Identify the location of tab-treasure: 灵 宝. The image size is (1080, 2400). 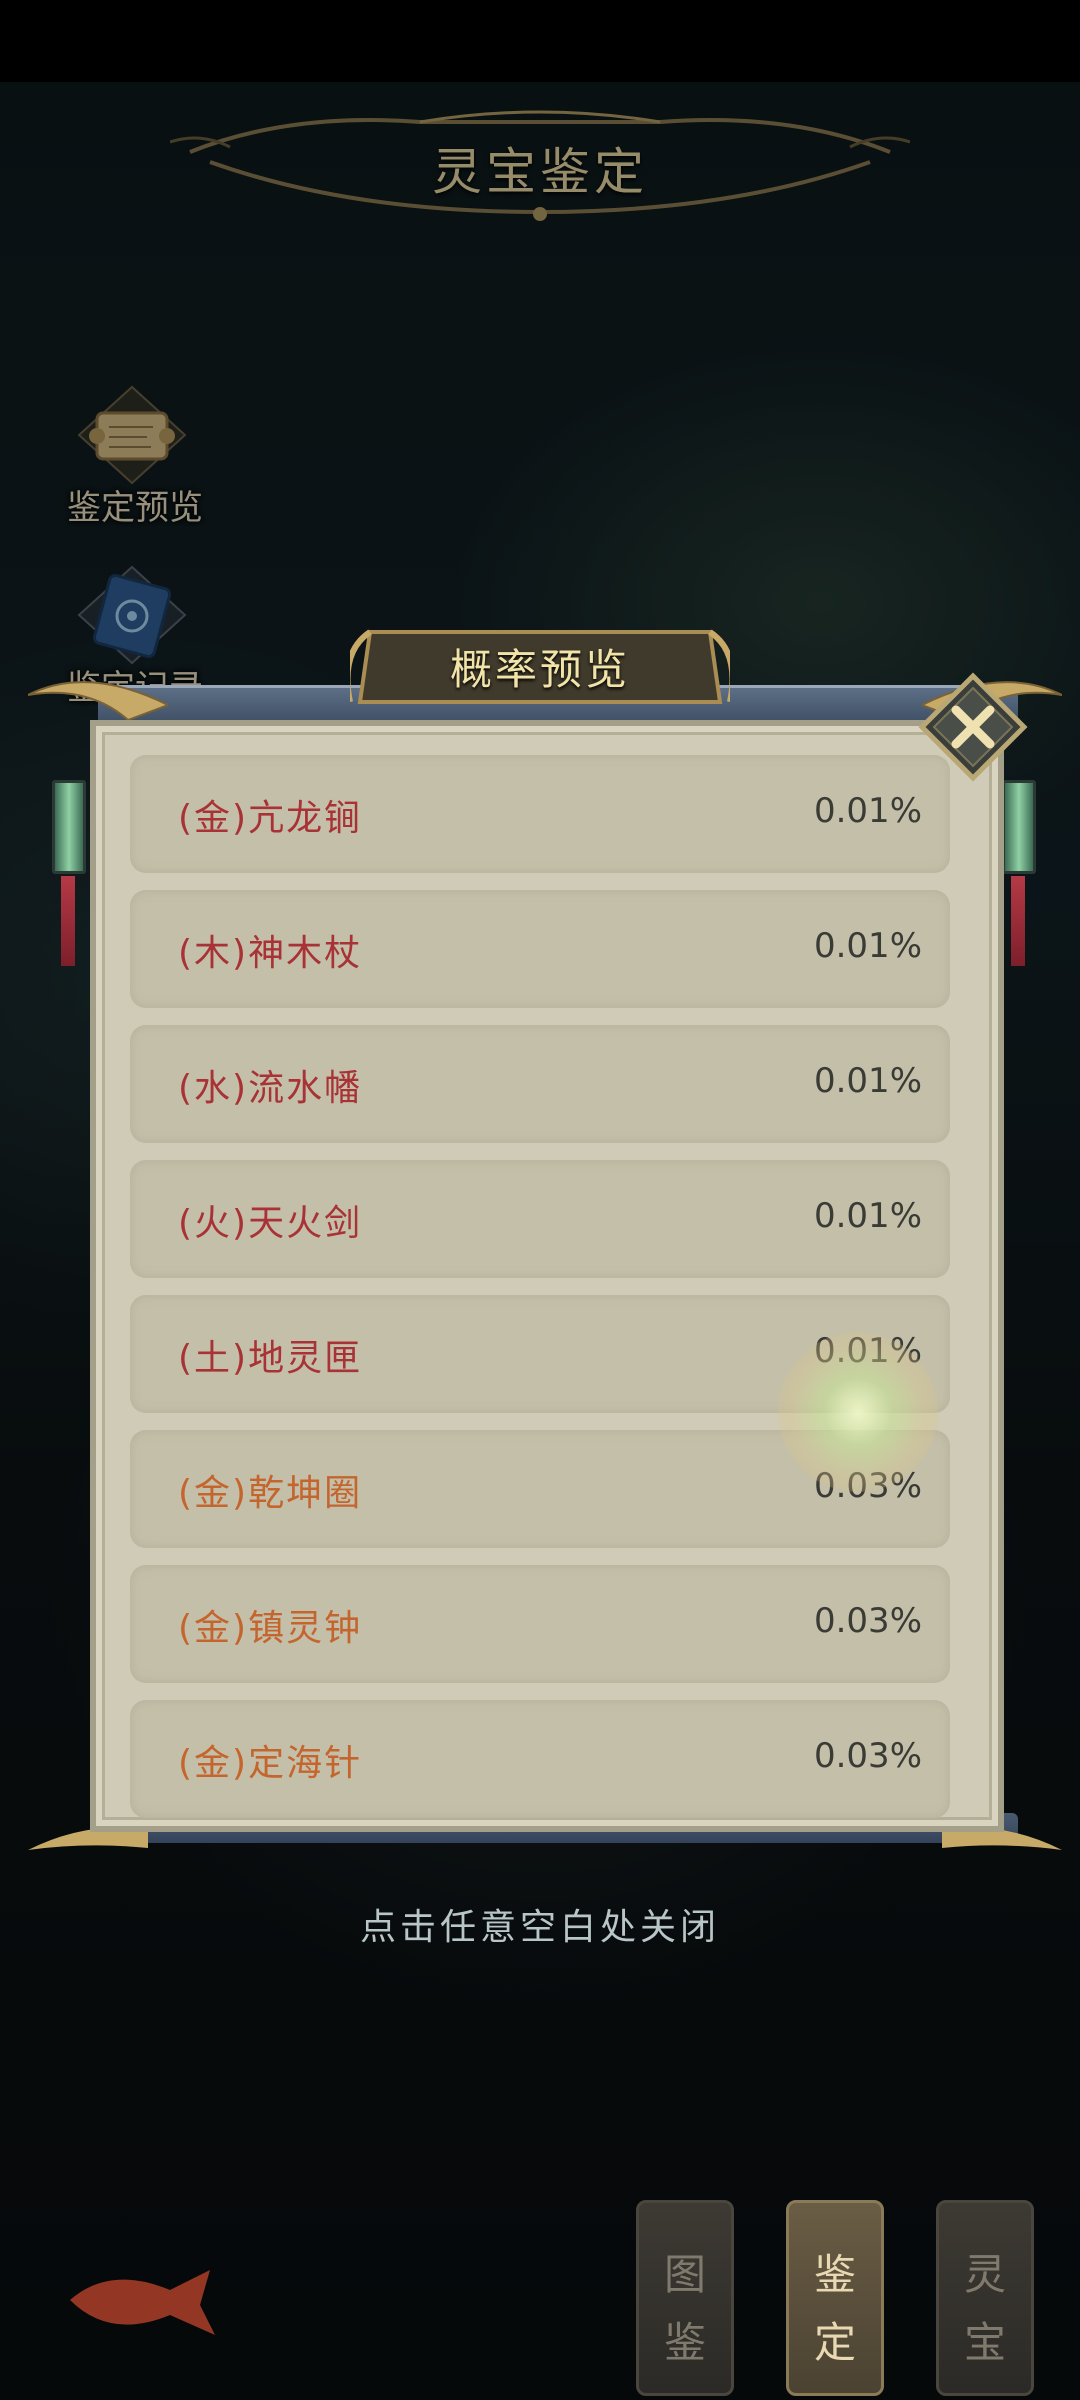
(985, 2298).